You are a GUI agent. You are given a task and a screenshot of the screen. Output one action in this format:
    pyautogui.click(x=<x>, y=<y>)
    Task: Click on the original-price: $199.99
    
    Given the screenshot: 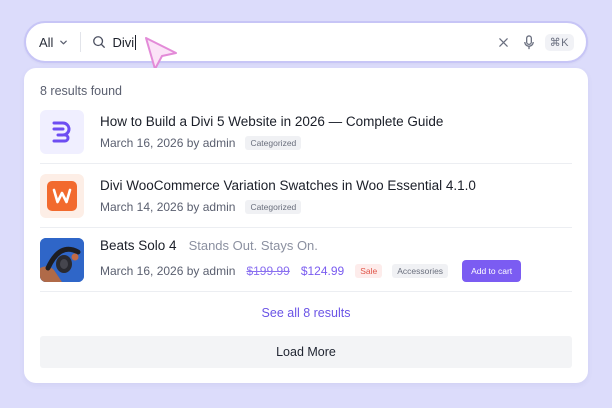 What is the action you would take?
    pyautogui.click(x=268, y=271)
    